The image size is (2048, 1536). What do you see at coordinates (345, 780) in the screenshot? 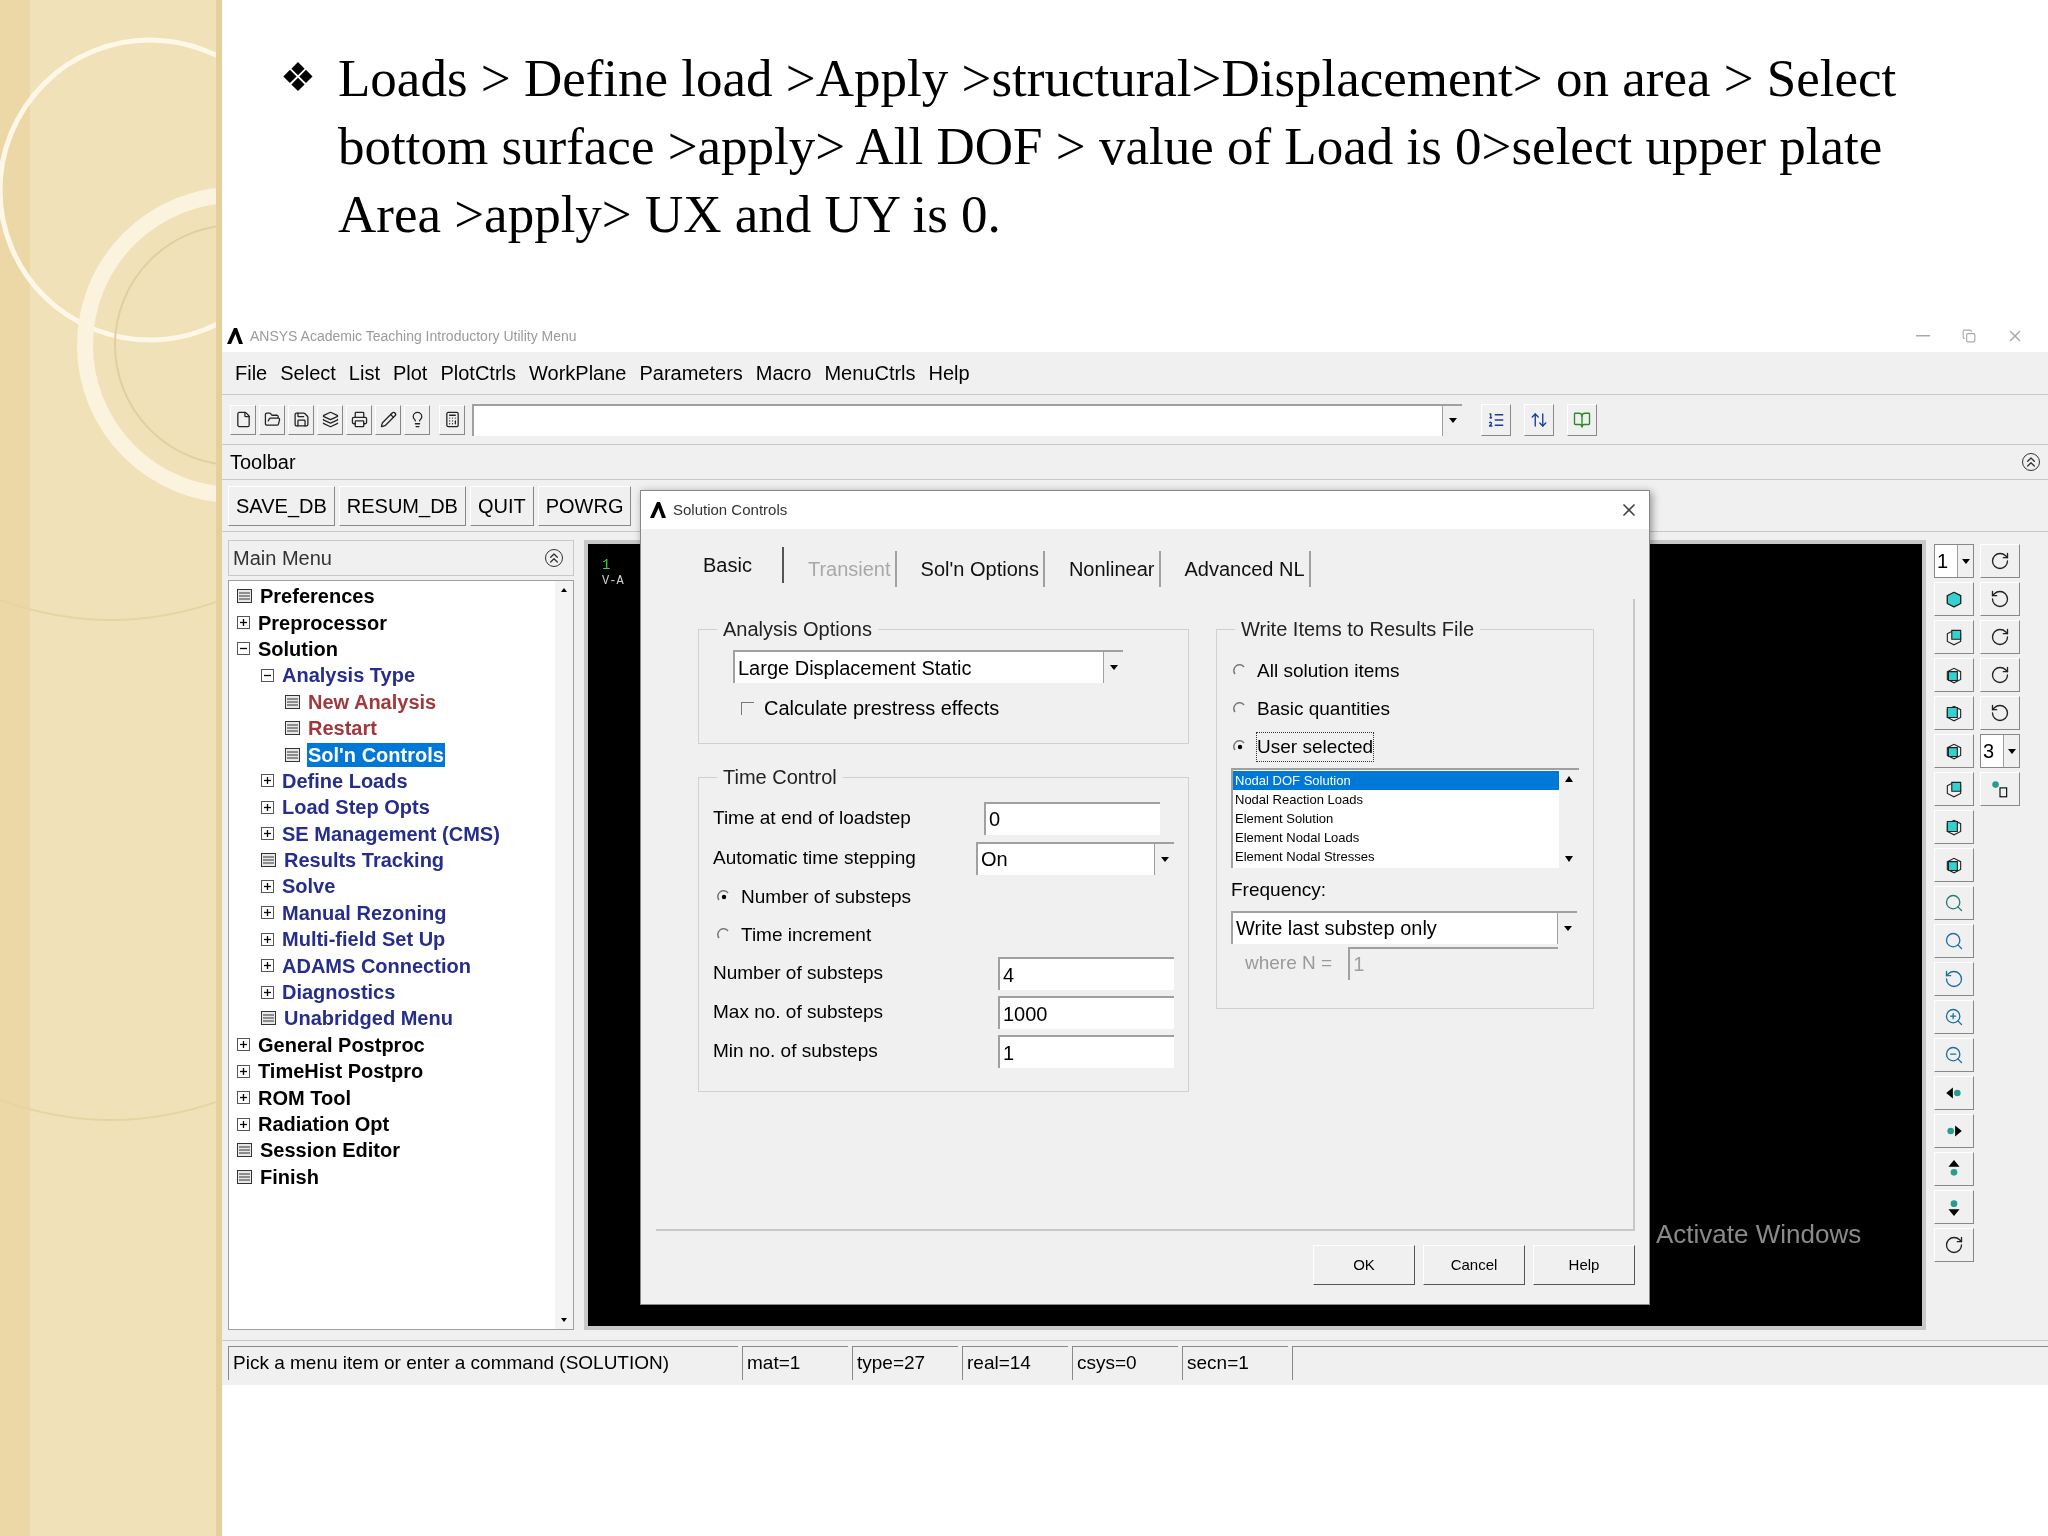
I see `menu-tree-item: Define Loads` at bounding box center [345, 780].